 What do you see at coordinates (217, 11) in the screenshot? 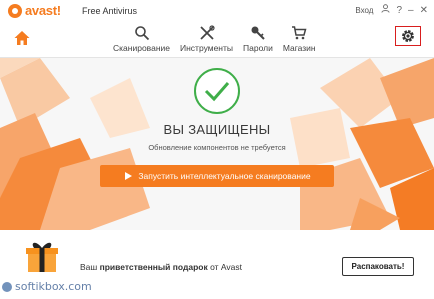
I see `title-bar: avast! Free Antivirus Вход ? – ✕` at bounding box center [217, 11].